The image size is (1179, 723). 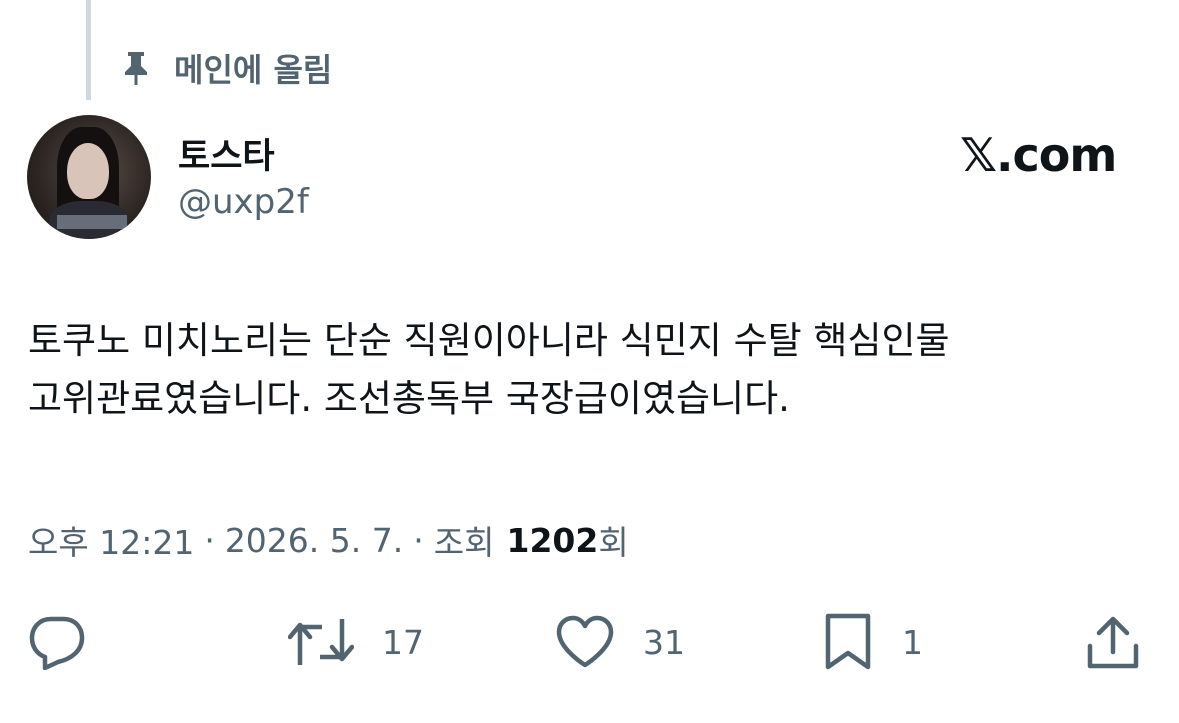 What do you see at coordinates (664, 642) in the screenshot?
I see `like-count: 31` at bounding box center [664, 642].